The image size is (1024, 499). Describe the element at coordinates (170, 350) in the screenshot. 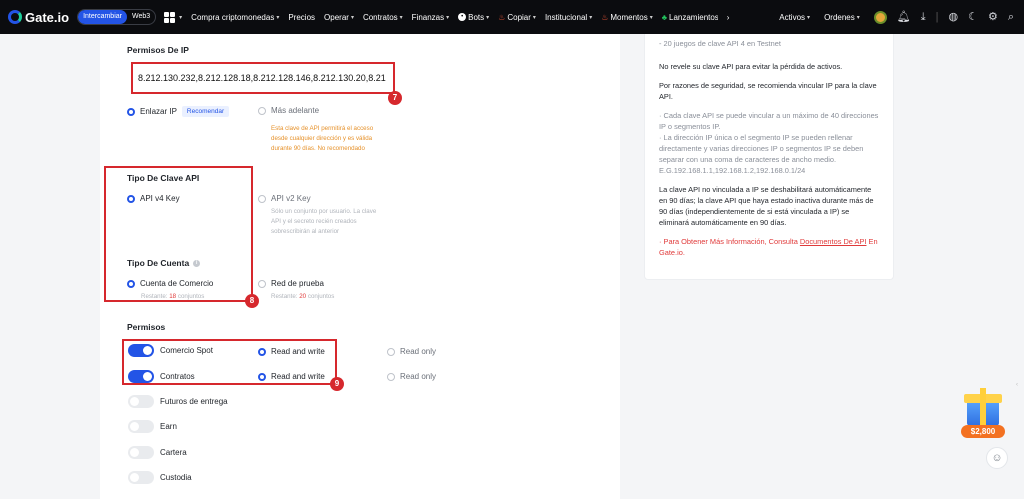

I see `perm-row-spot: Comercio Spot` at that location.